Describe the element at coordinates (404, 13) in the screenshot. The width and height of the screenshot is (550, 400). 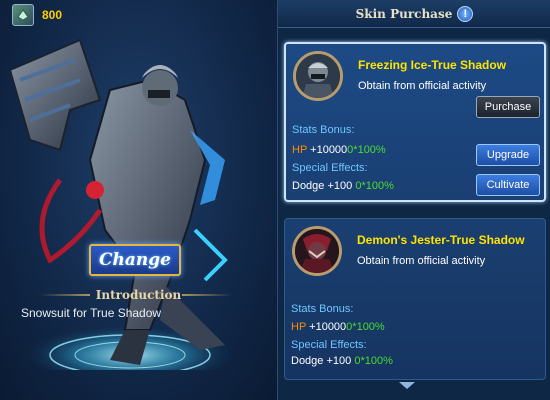
I see `panel-title: Skin Purchase` at that location.